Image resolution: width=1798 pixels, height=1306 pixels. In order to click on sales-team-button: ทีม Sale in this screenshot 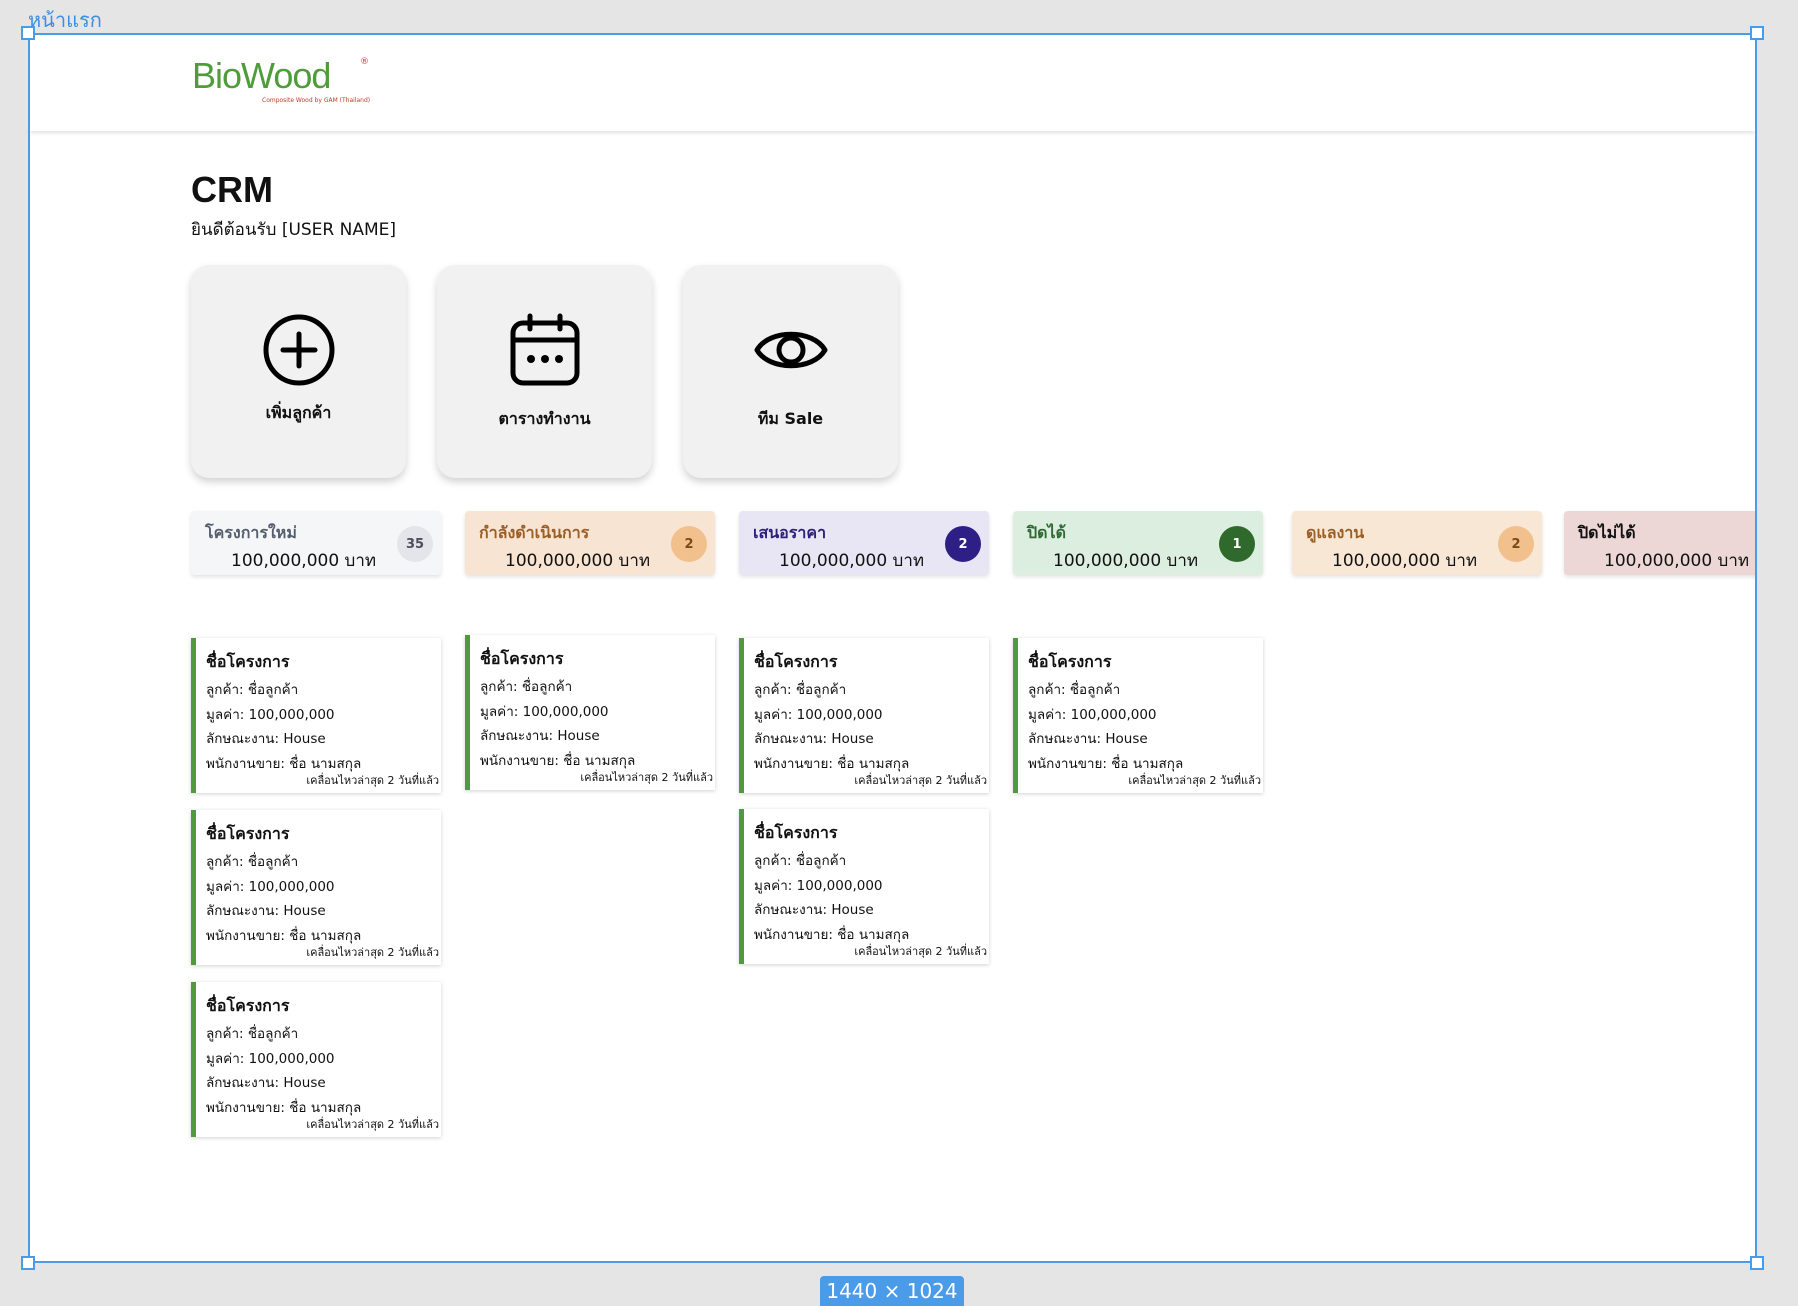, I will do `click(790, 371)`.